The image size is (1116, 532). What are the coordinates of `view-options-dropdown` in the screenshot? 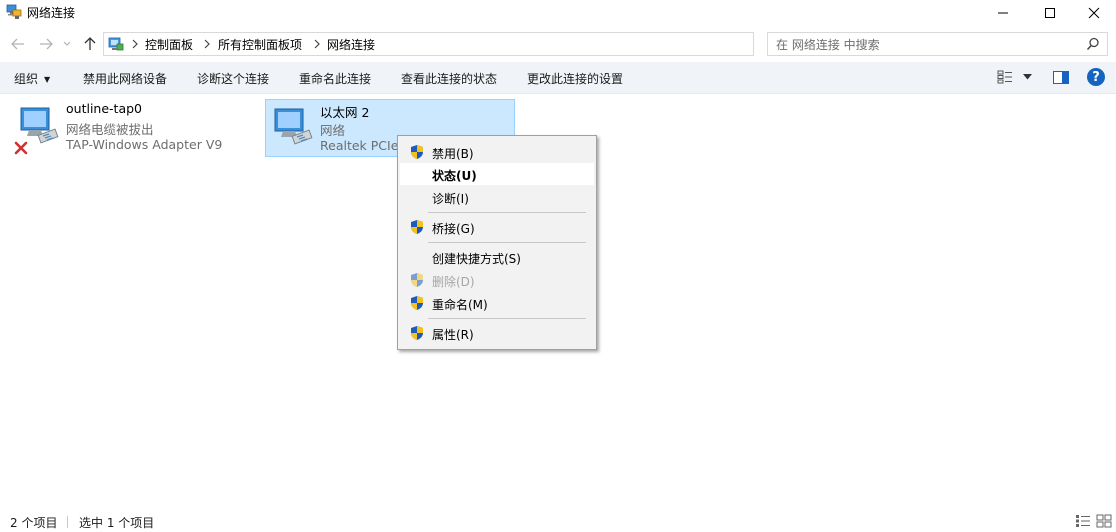 It's located at (1027, 77).